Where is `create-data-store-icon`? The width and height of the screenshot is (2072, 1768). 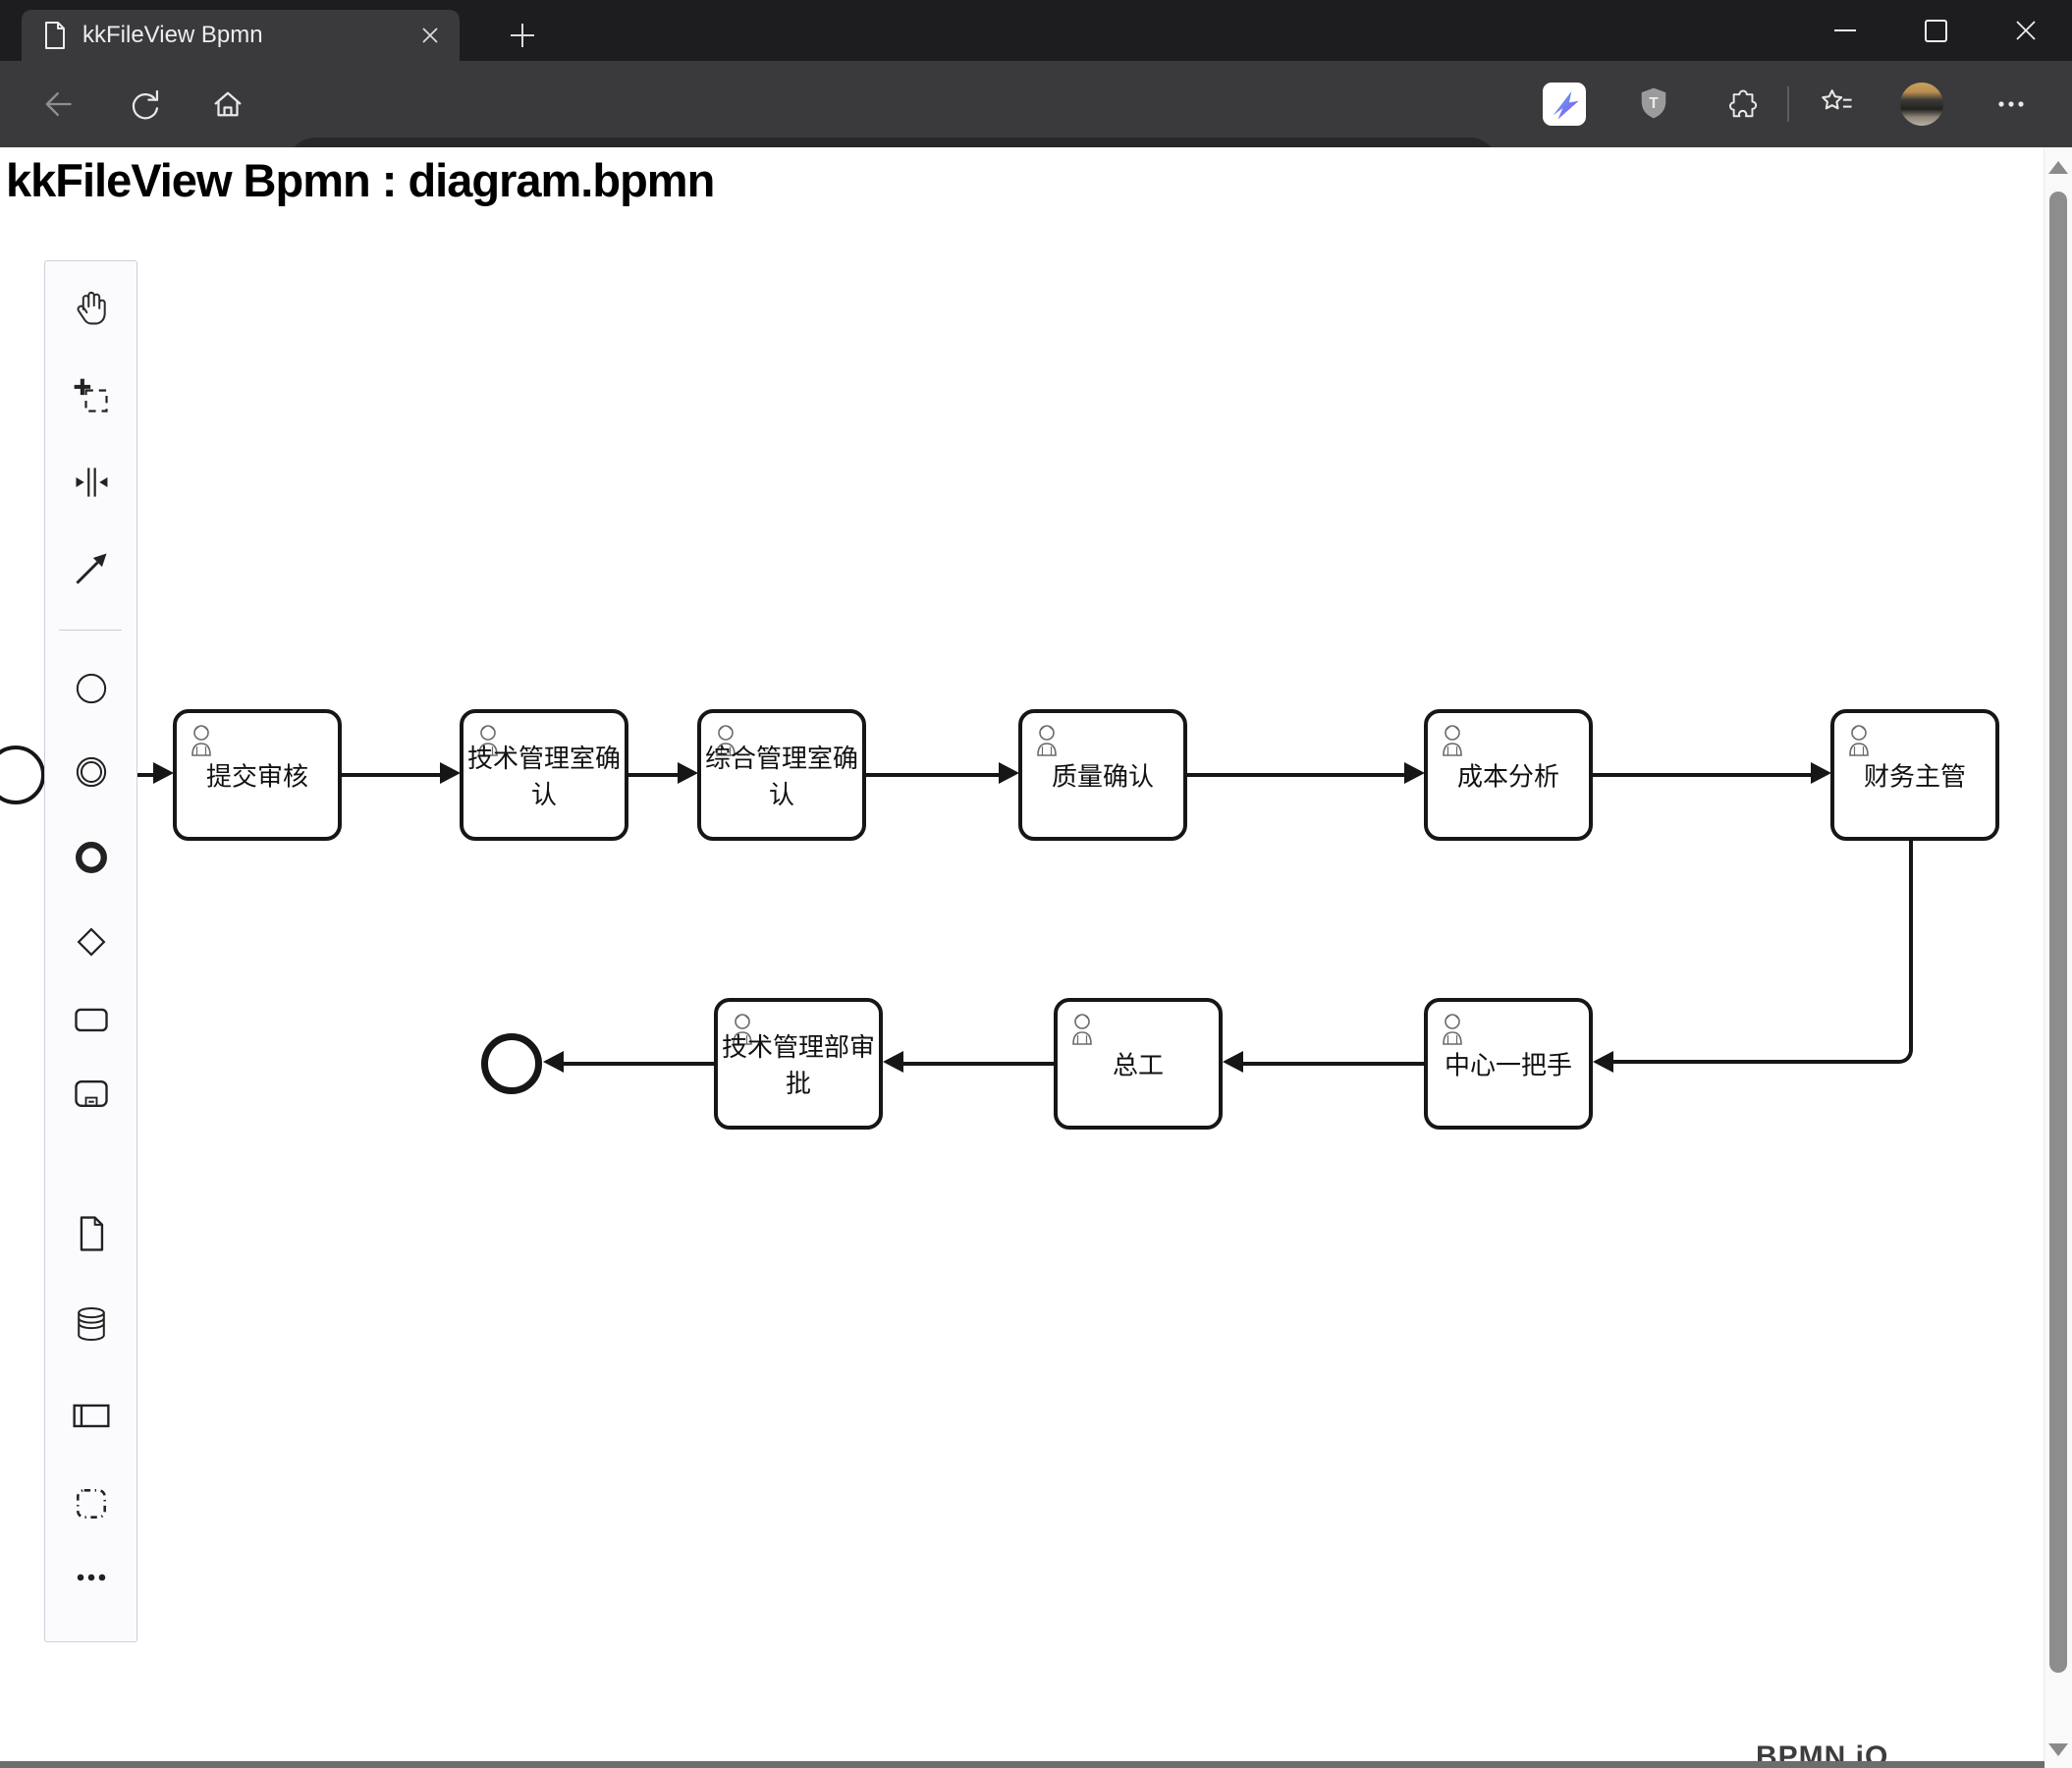
create-data-store-icon is located at coordinates (91, 1324).